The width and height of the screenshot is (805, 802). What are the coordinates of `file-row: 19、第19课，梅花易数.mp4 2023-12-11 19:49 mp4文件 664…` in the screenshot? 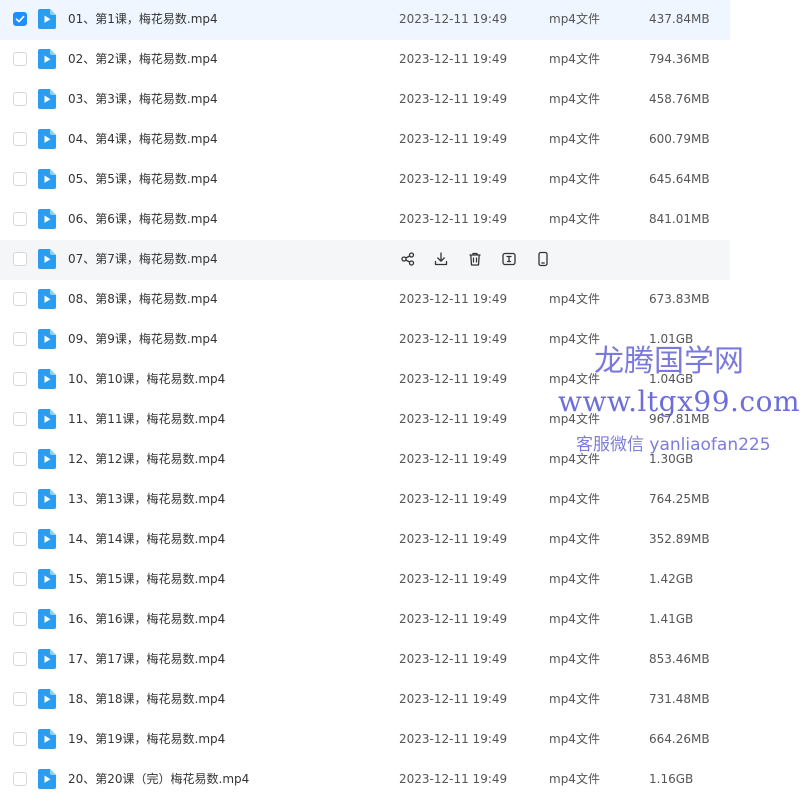 It's located at (365, 740).